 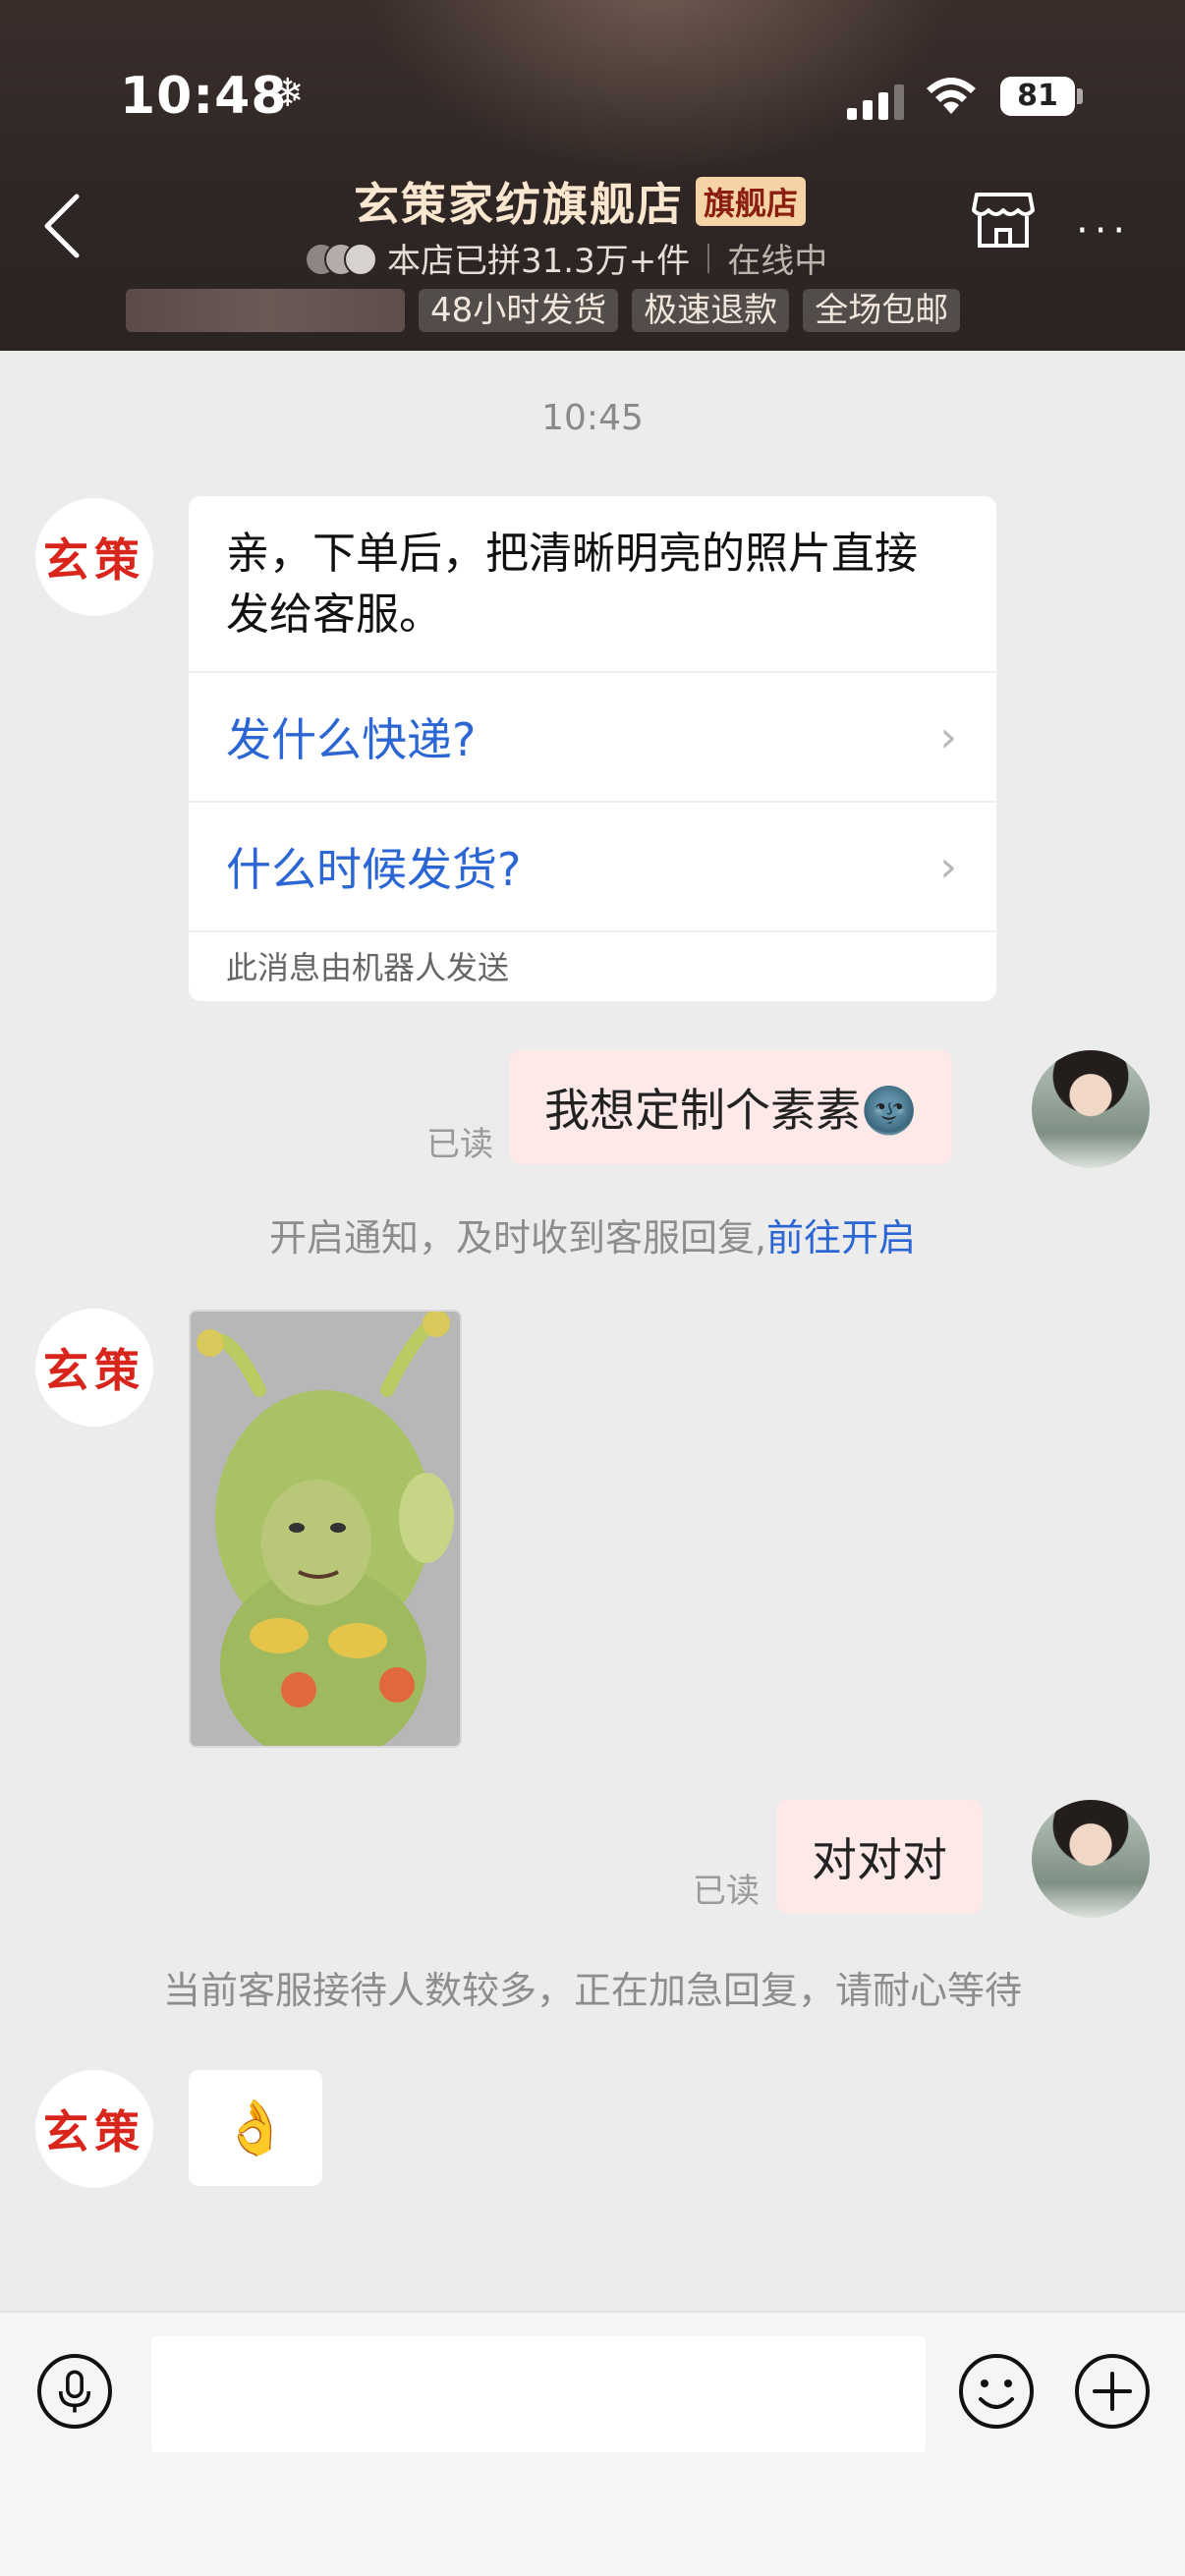 I want to click on service-tags: 48小时发货 极速退款 全场包邮, so click(x=544, y=310).